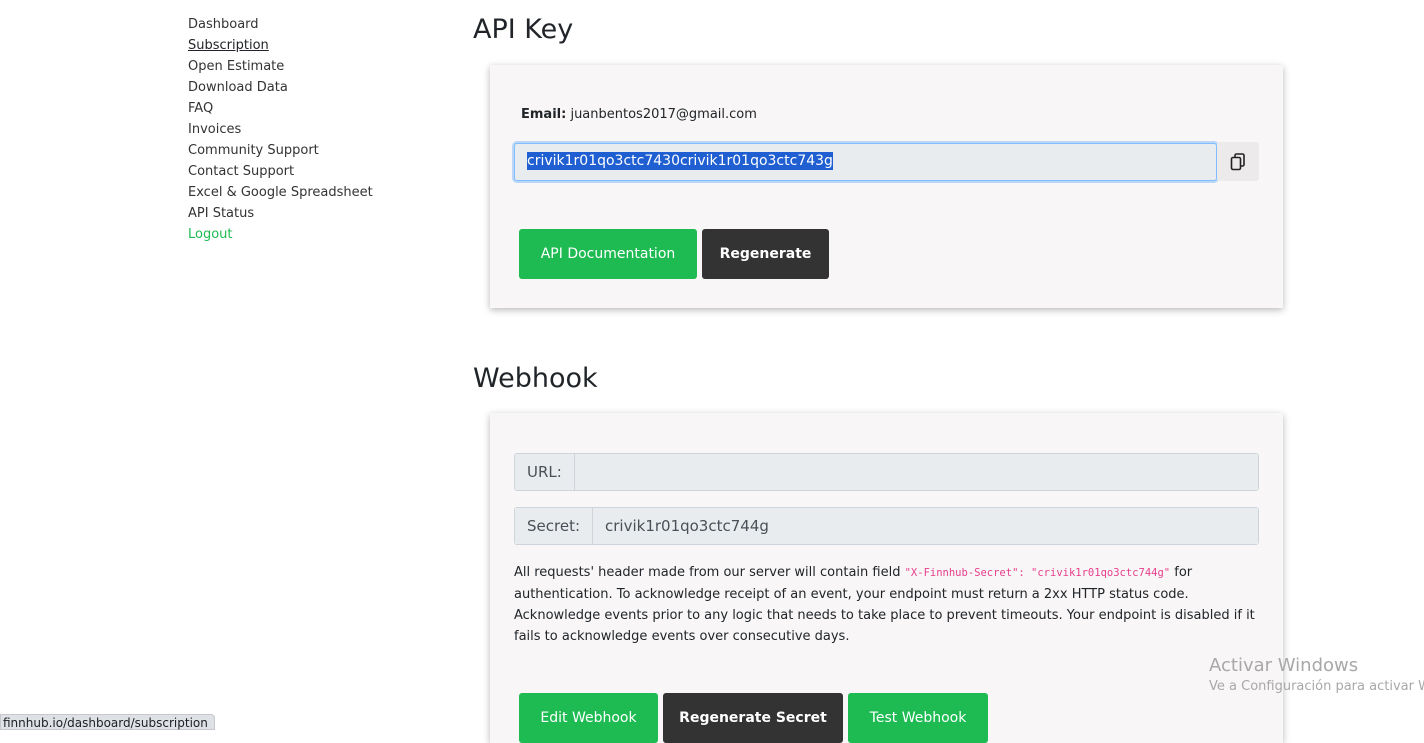  I want to click on sidebar-item-community-support: Community Support, so click(280, 150).